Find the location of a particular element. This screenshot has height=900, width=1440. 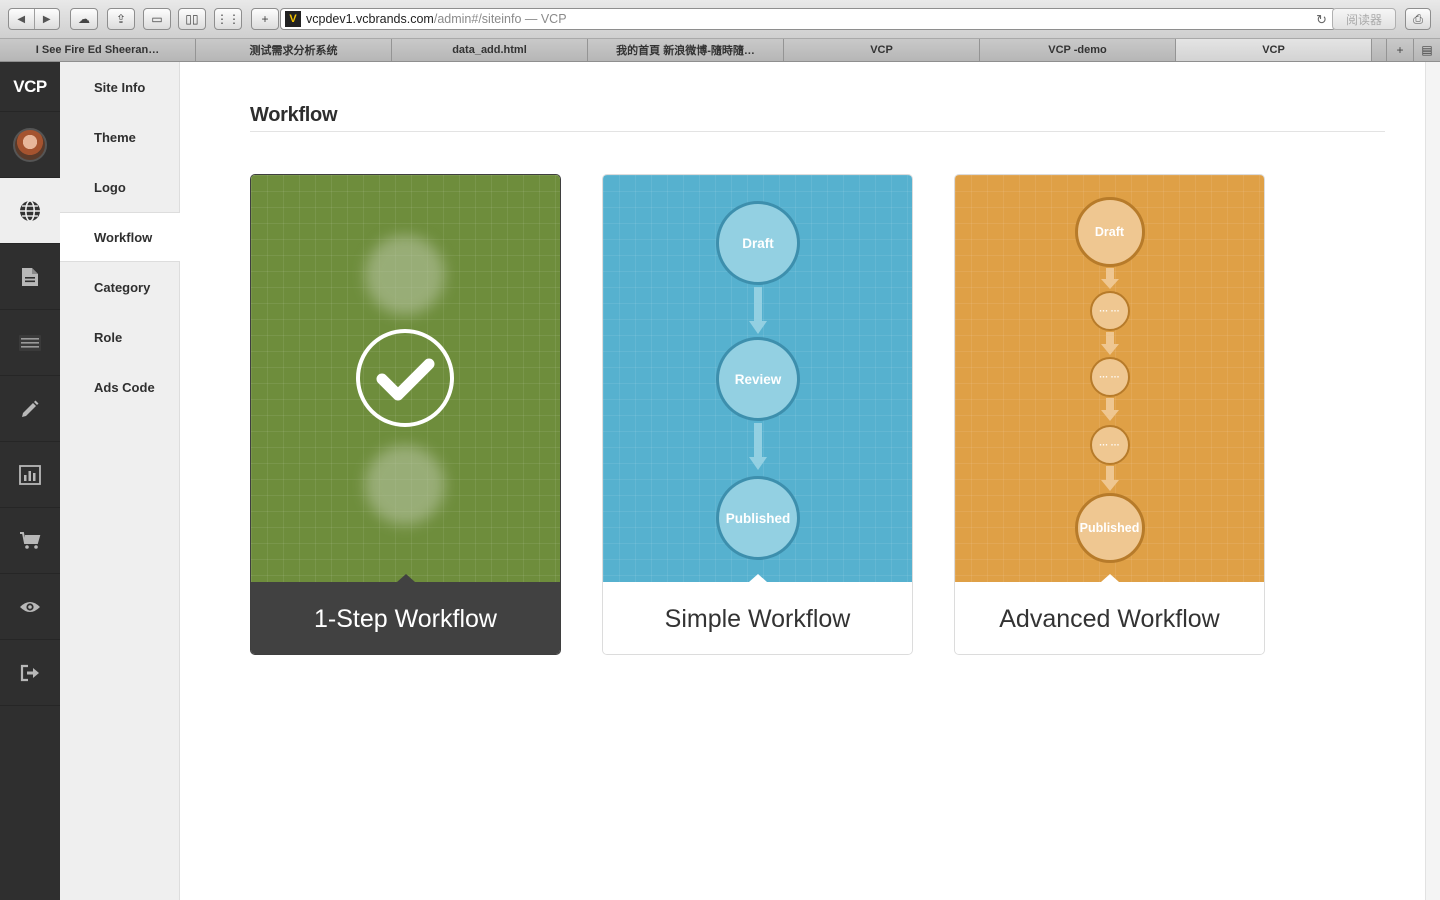

globe-icon is located at coordinates (30, 210).